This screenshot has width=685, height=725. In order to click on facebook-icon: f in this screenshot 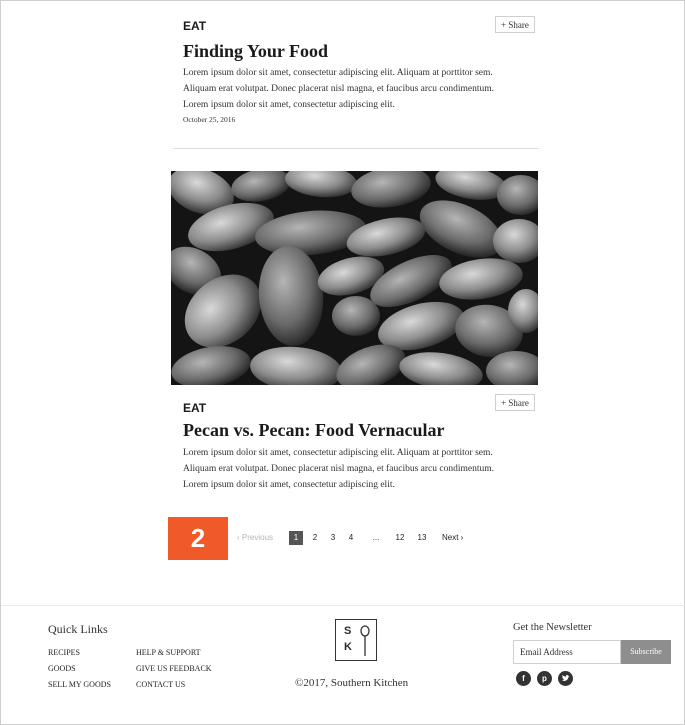, I will do `click(523, 678)`.